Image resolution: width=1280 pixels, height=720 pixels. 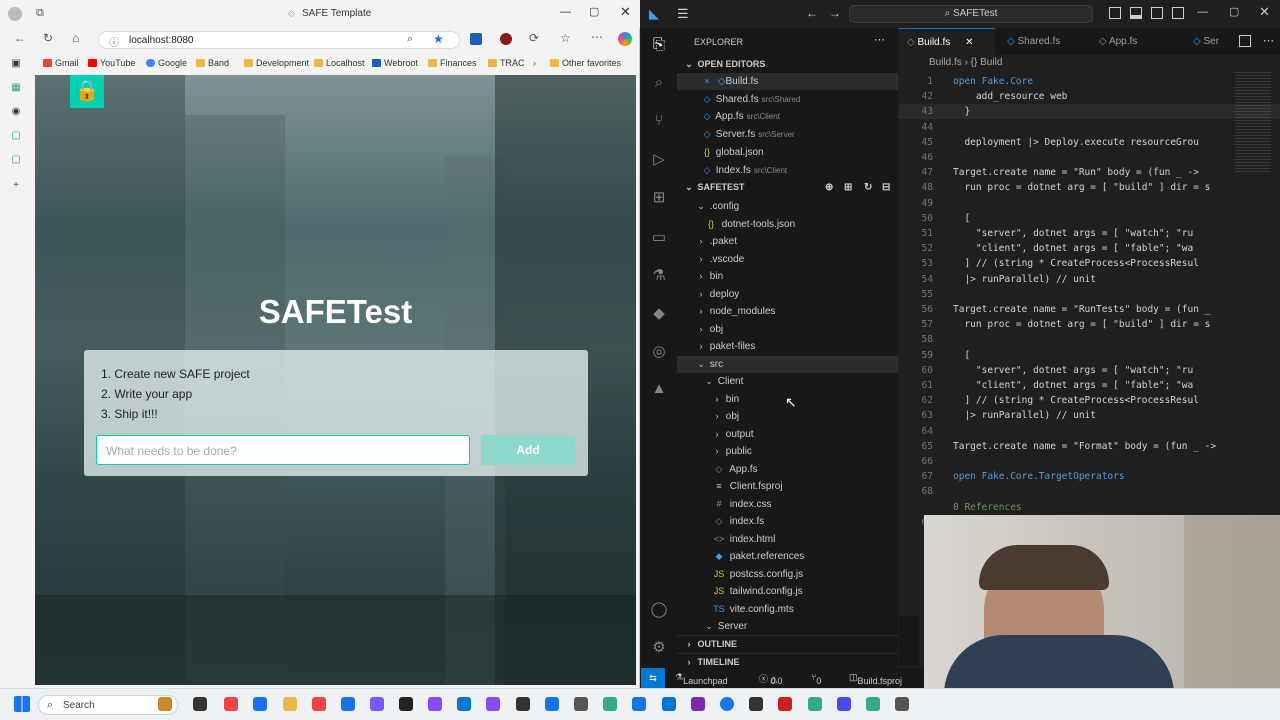 What do you see at coordinates (395, 63) in the screenshot?
I see `fav-webroot: Webroot` at bounding box center [395, 63].